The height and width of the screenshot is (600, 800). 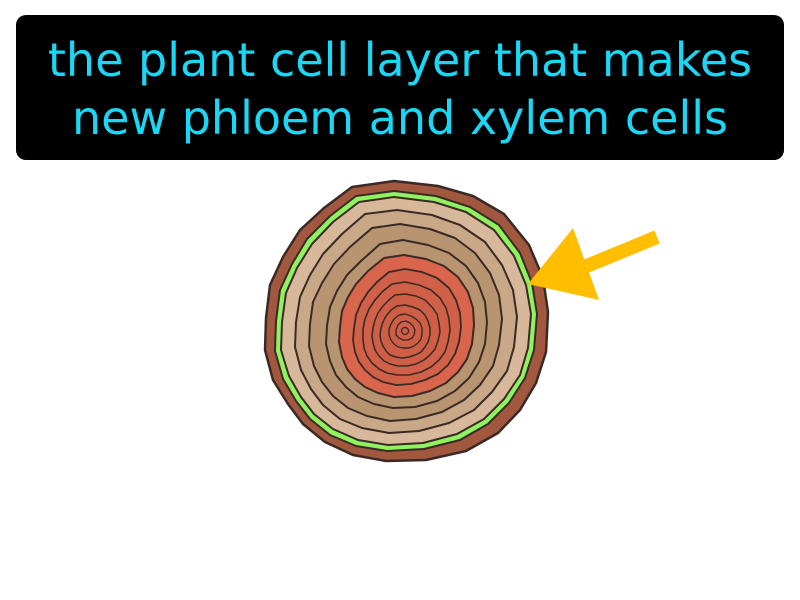 I want to click on pith-center, so click(x=405, y=331).